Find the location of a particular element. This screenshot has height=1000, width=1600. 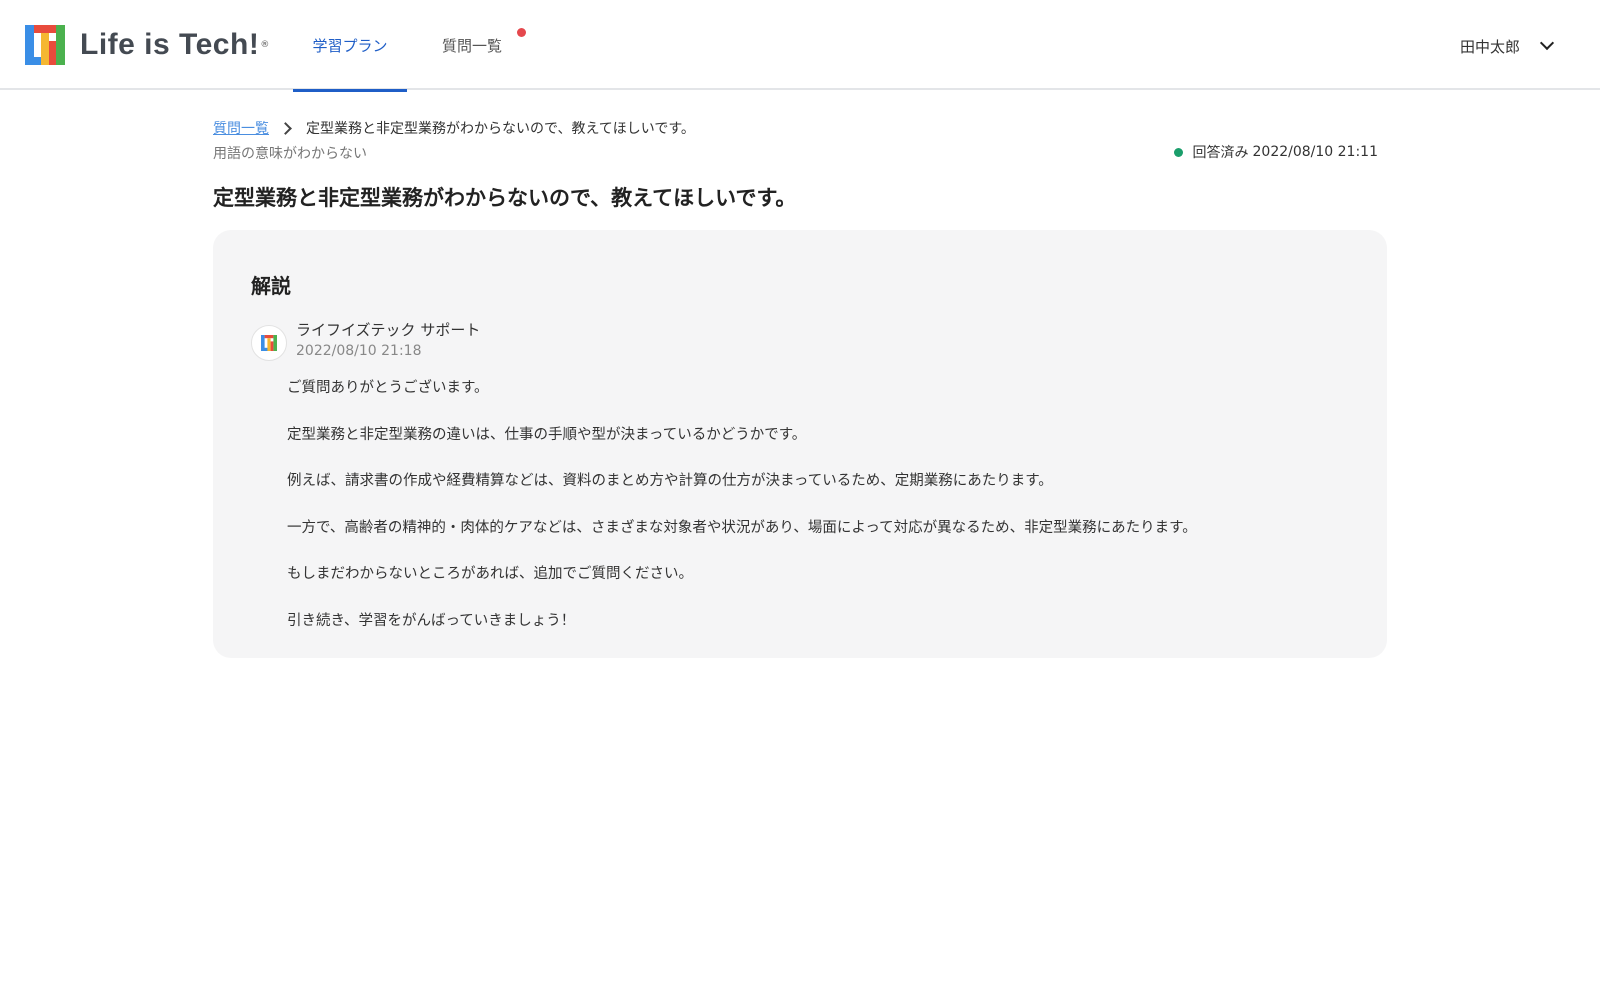

answer-heading: 解説 is located at coordinates (271, 286).